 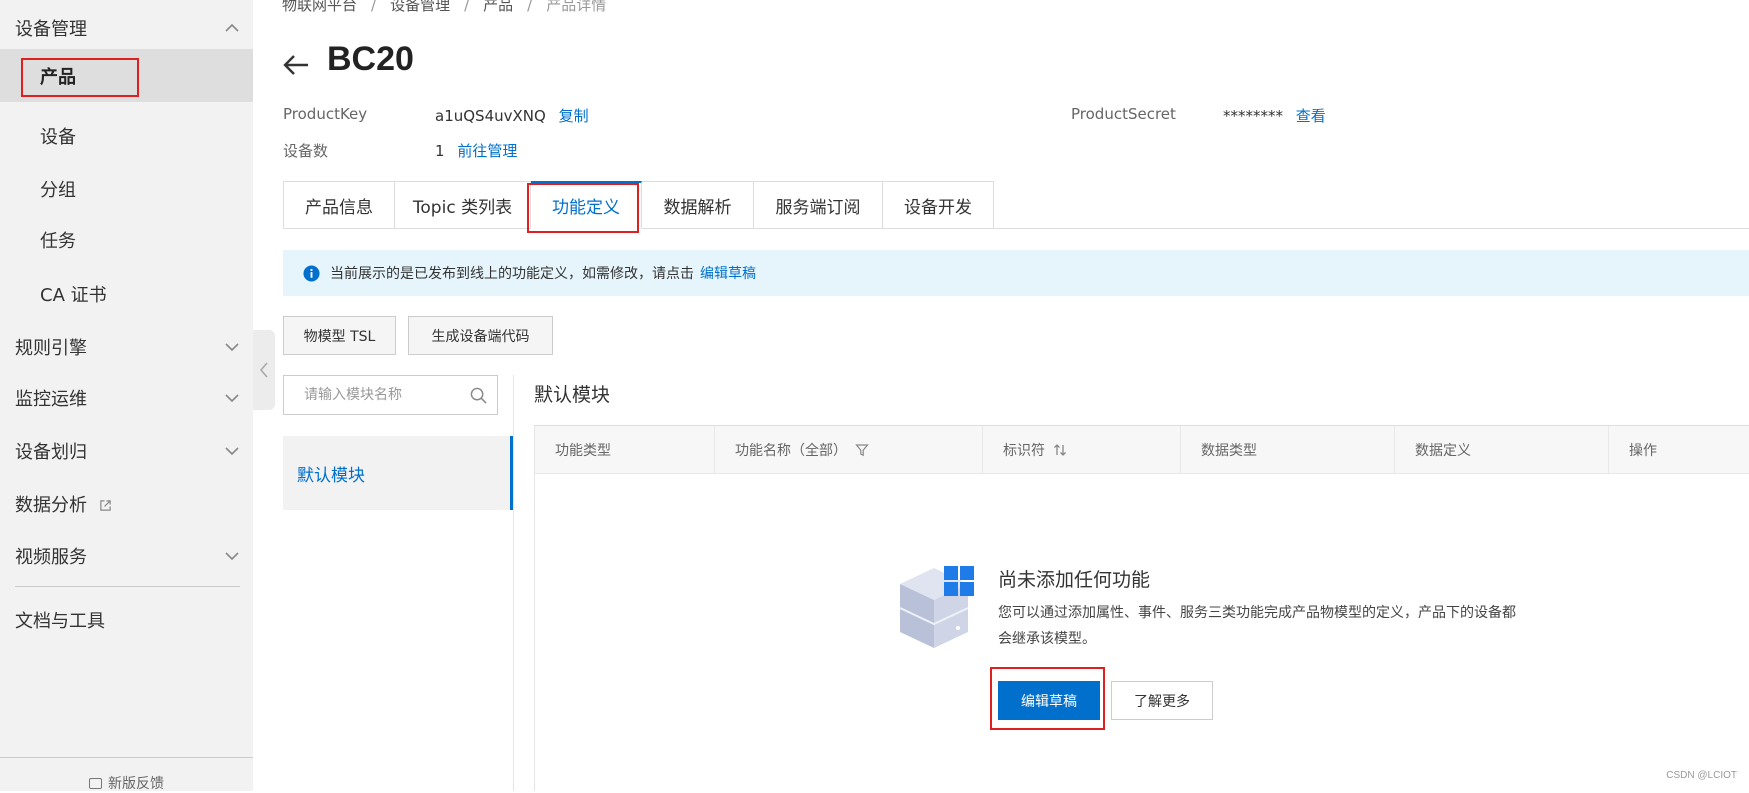 I want to click on sidebar-item-video-service: 视频服务, so click(x=126, y=555).